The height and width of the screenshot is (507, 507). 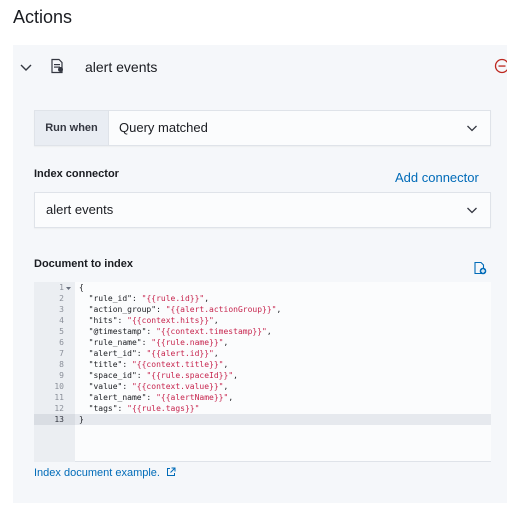 What do you see at coordinates (262, 128) in the screenshot?
I see `run-when-select: Run when Query matched` at bounding box center [262, 128].